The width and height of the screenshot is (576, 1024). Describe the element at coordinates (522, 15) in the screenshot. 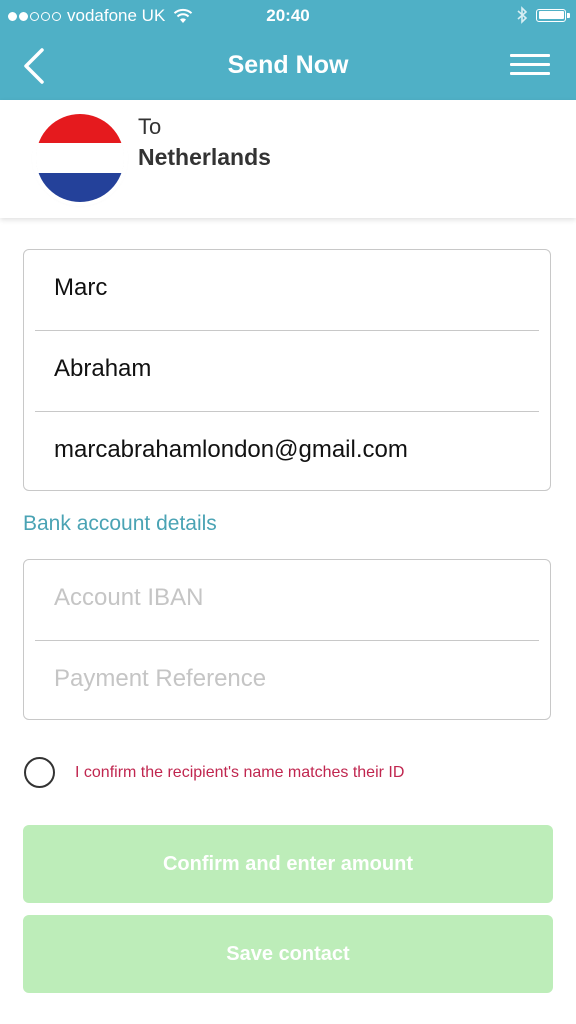

I see `bluetooth-icon` at that location.